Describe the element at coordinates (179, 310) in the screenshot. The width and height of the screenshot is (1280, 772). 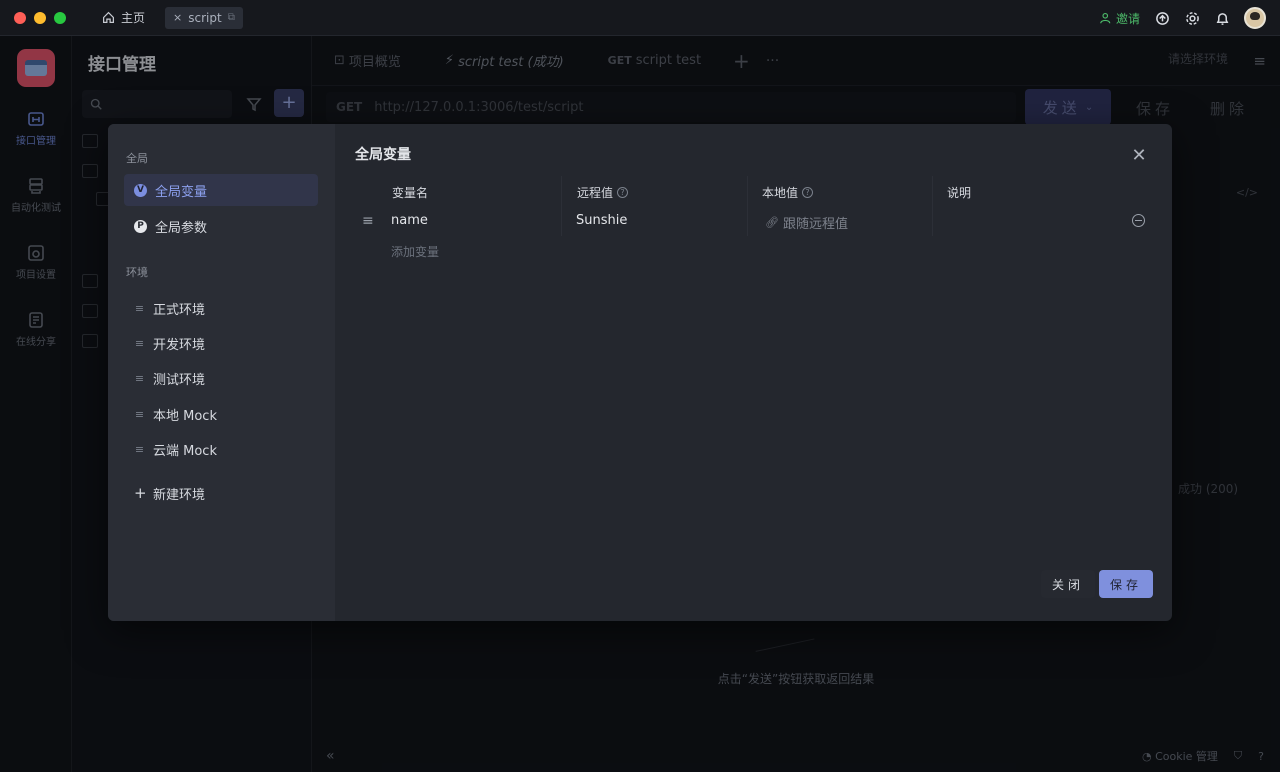
I see `sidebar-item-label: 正式环境` at that location.